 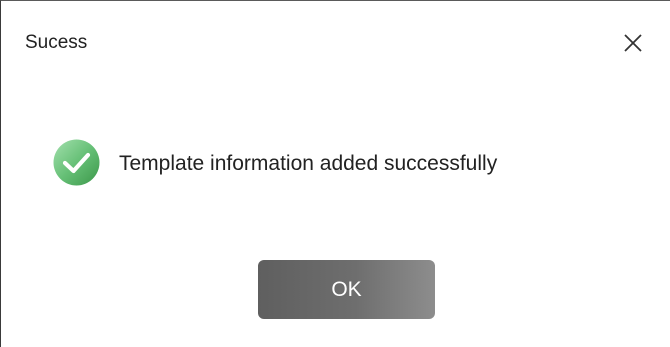 What do you see at coordinates (346, 289) in the screenshot?
I see `ok-button: OK` at bounding box center [346, 289].